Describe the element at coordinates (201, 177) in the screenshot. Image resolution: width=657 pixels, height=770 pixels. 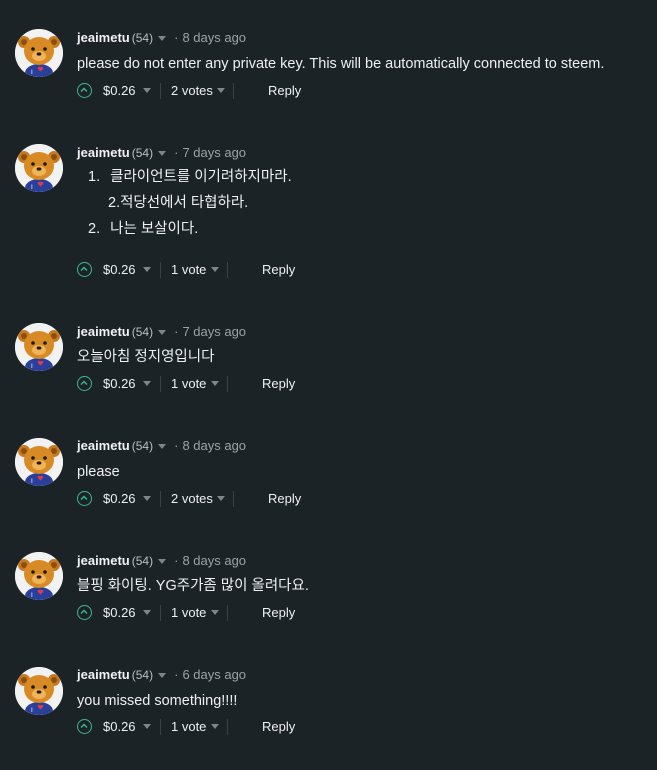
I see `list-text: 클라이언트를 이기려하지마라.` at that location.